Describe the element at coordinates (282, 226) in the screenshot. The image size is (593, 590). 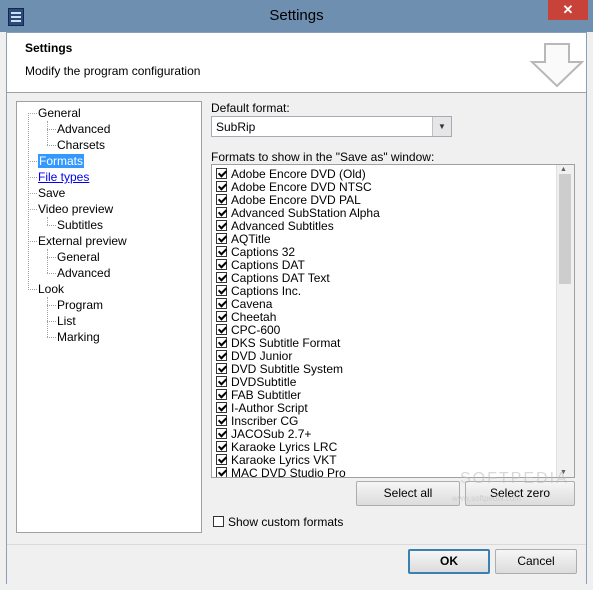
I see `format-label: Advanced Subtitles` at that location.